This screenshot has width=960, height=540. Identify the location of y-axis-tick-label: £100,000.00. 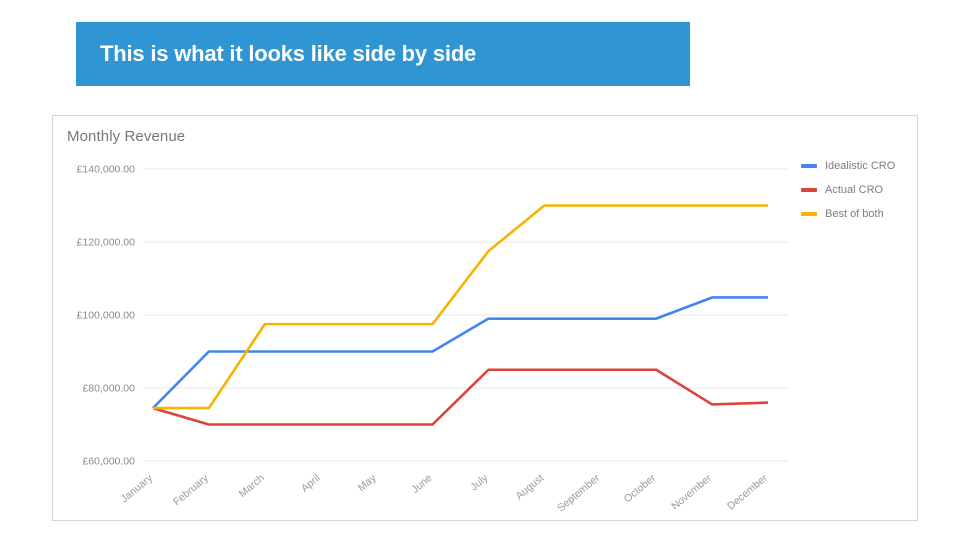
(106, 316).